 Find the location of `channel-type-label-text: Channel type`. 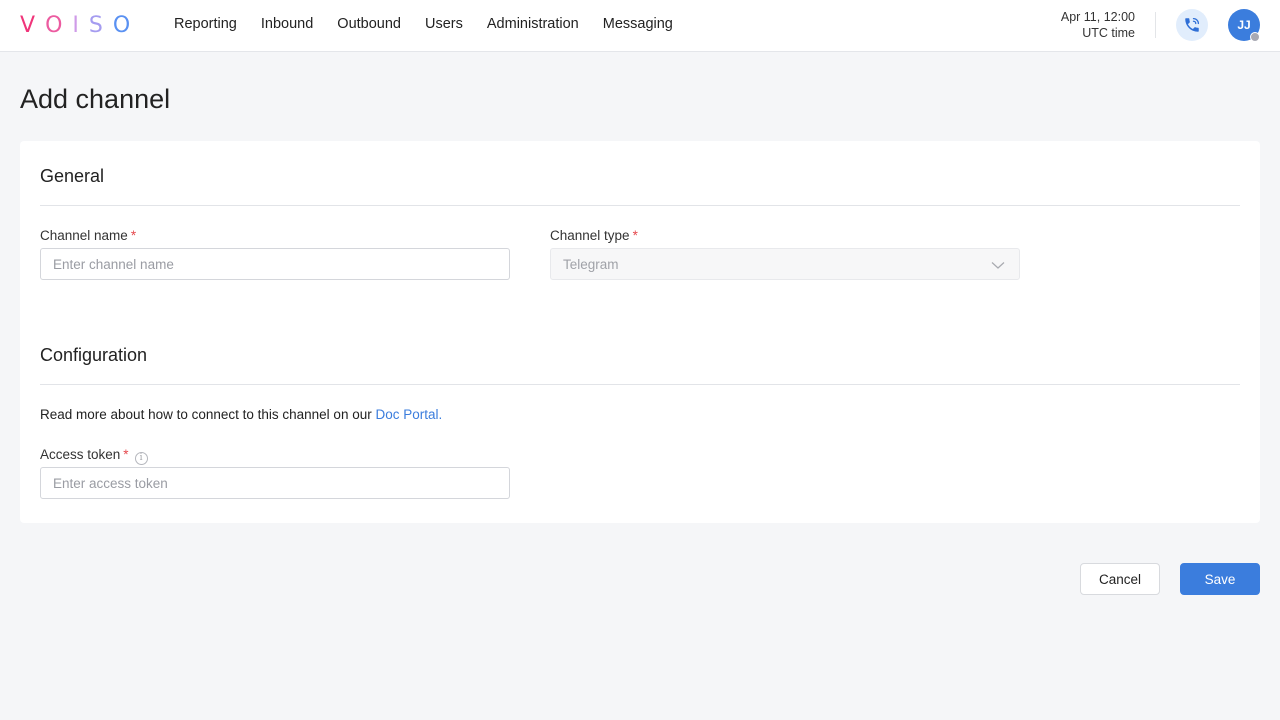

channel-type-label-text: Channel type is located at coordinates (590, 235).